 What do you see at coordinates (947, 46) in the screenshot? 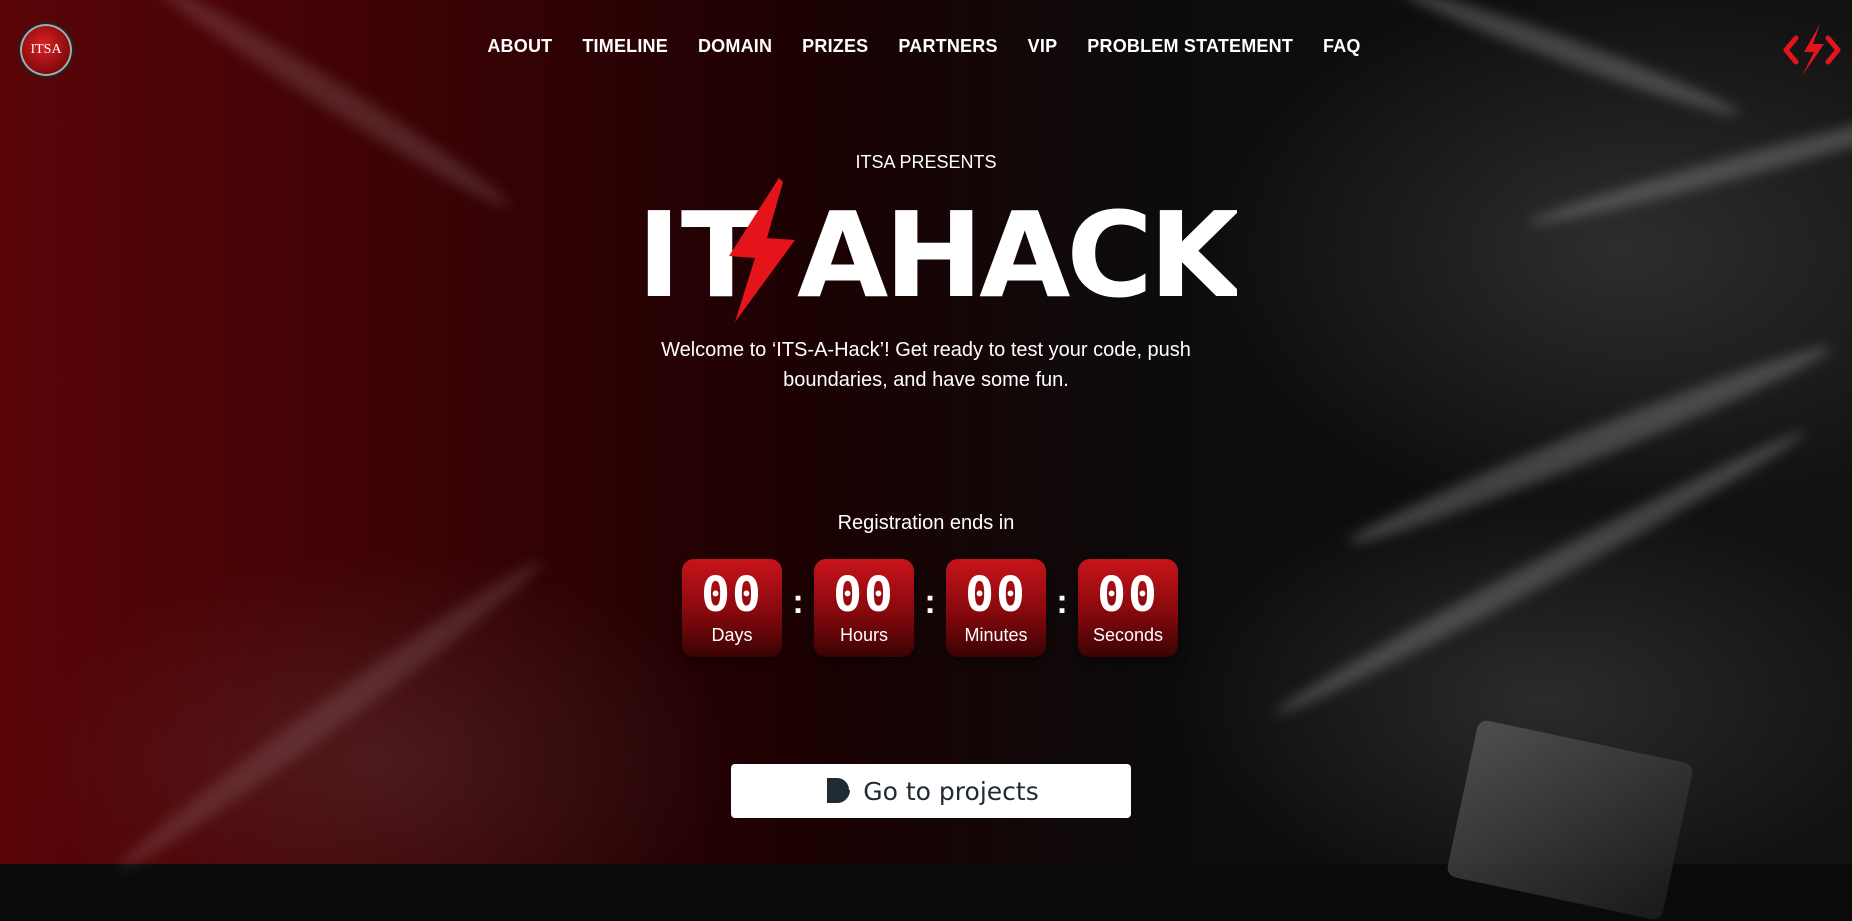
I see `nav-partners: PARTNERS` at bounding box center [947, 46].